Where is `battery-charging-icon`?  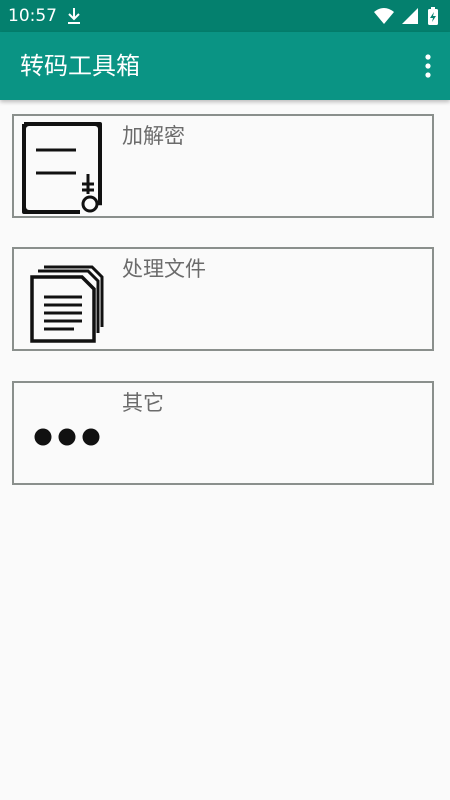 battery-charging-icon is located at coordinates (433, 16).